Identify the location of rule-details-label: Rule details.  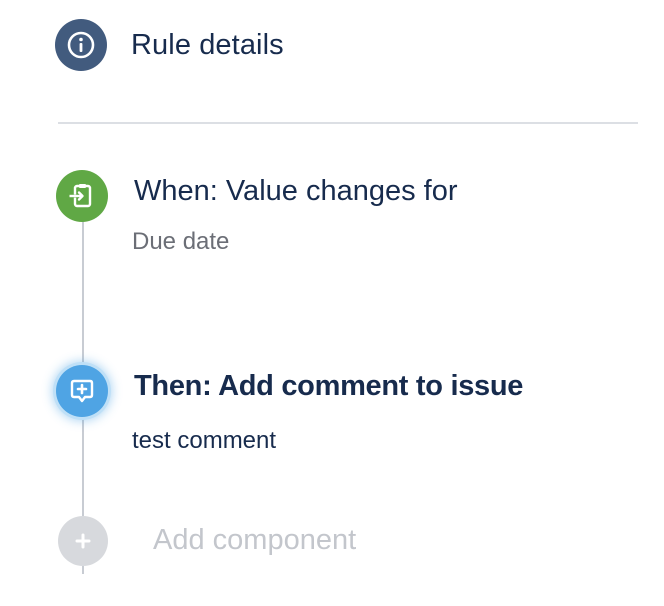
(207, 44).